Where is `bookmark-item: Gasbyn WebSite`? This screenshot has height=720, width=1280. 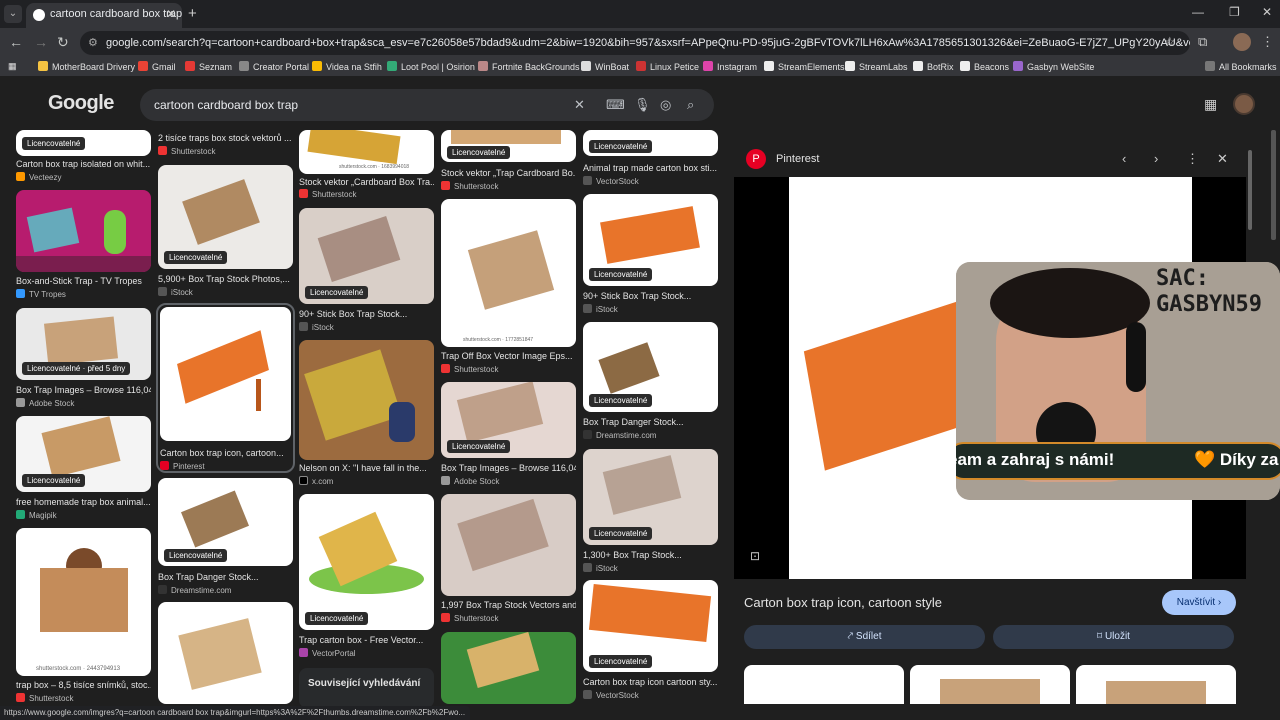
bookmark-item: Gasbyn WebSite is located at coordinates (1053, 66).